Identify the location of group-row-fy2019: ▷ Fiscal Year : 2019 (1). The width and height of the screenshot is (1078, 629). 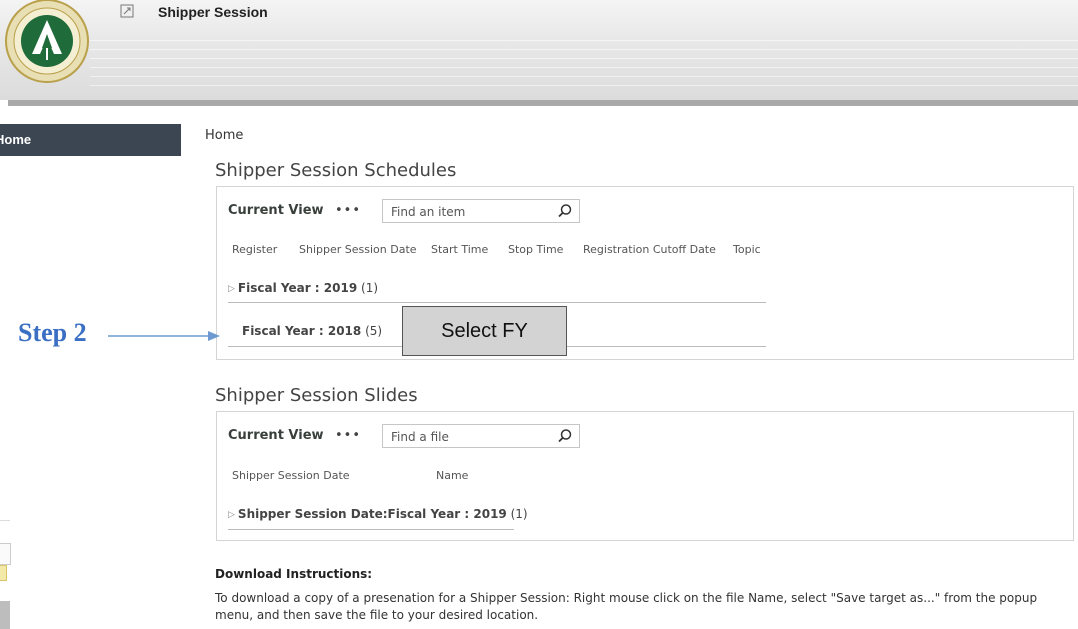
(303, 288).